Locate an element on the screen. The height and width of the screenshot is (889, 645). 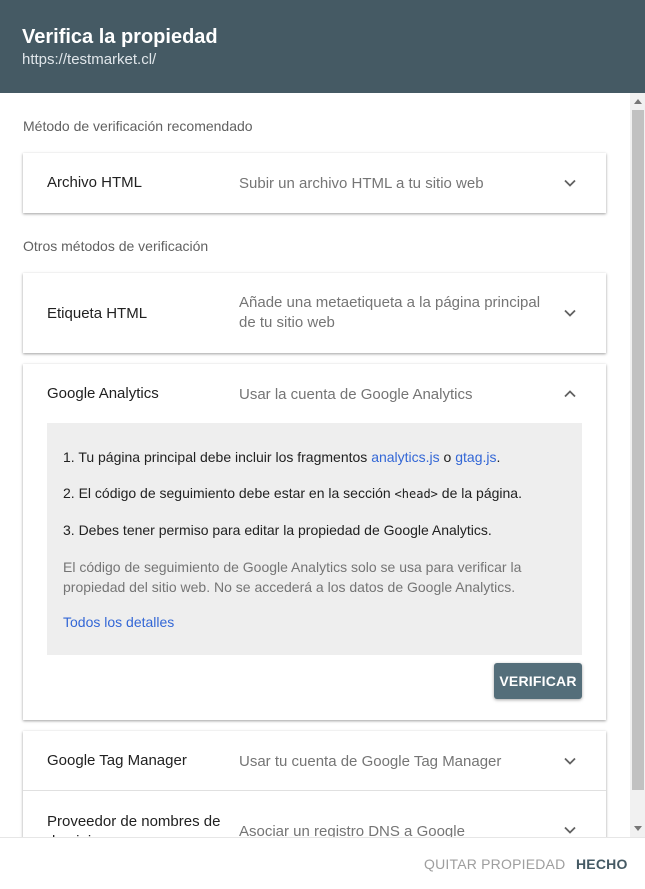
dialog-footer: QUITAR PROPIEDAD HECHO is located at coordinates (322, 863).